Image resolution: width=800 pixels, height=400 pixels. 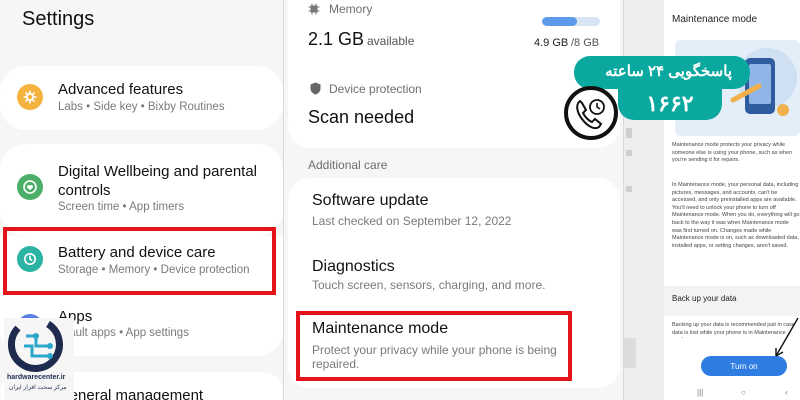 What do you see at coordinates (704, 298) in the screenshot?
I see `backup-title: Back up your data` at bounding box center [704, 298].